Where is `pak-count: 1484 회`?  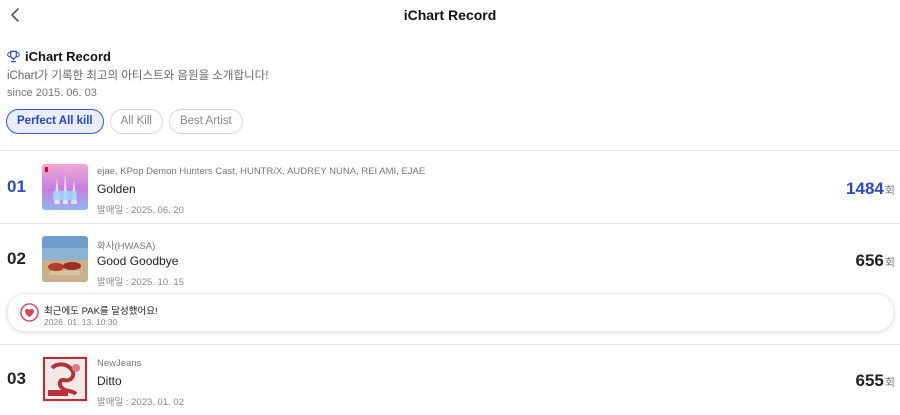 pak-count: 1484 회 is located at coordinates (870, 189).